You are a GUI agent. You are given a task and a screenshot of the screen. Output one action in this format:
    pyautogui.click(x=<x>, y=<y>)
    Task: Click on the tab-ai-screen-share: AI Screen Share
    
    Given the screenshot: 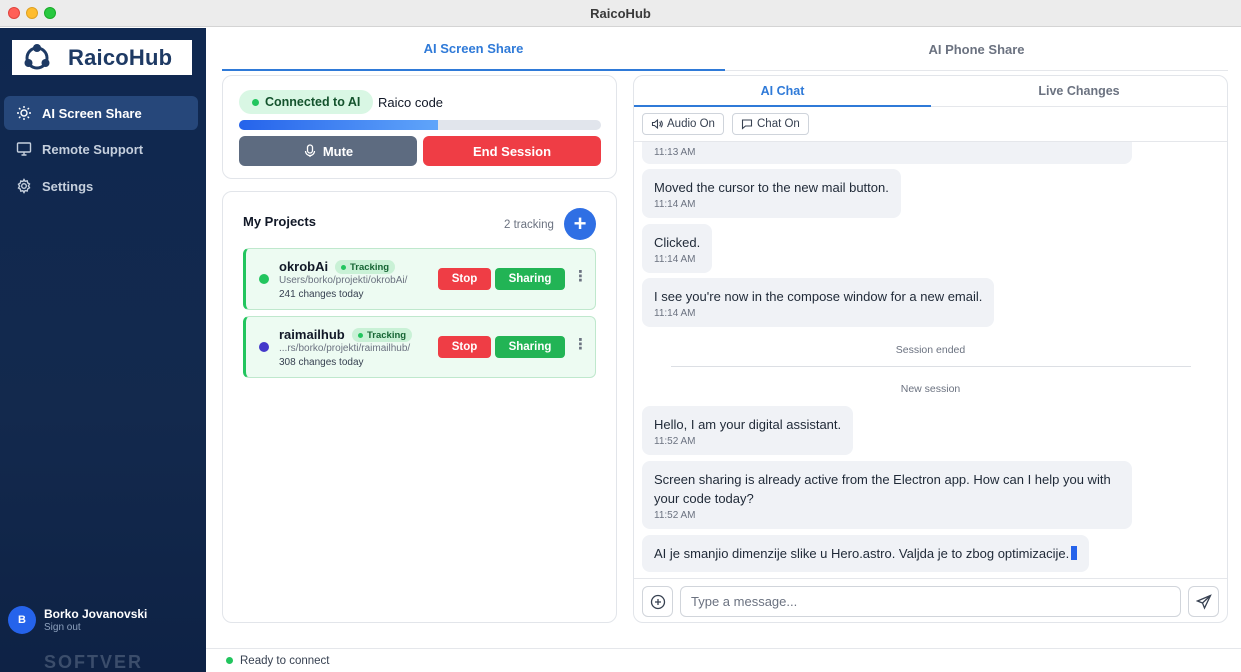 What is the action you would take?
    pyautogui.click(x=473, y=49)
    